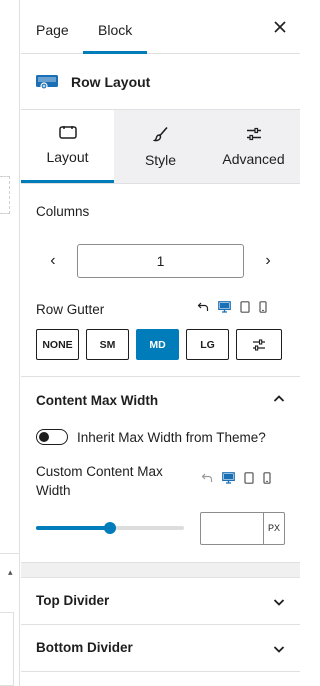 This screenshot has width=320, height=686. I want to click on canvas-block-outline, so click(7, 649).